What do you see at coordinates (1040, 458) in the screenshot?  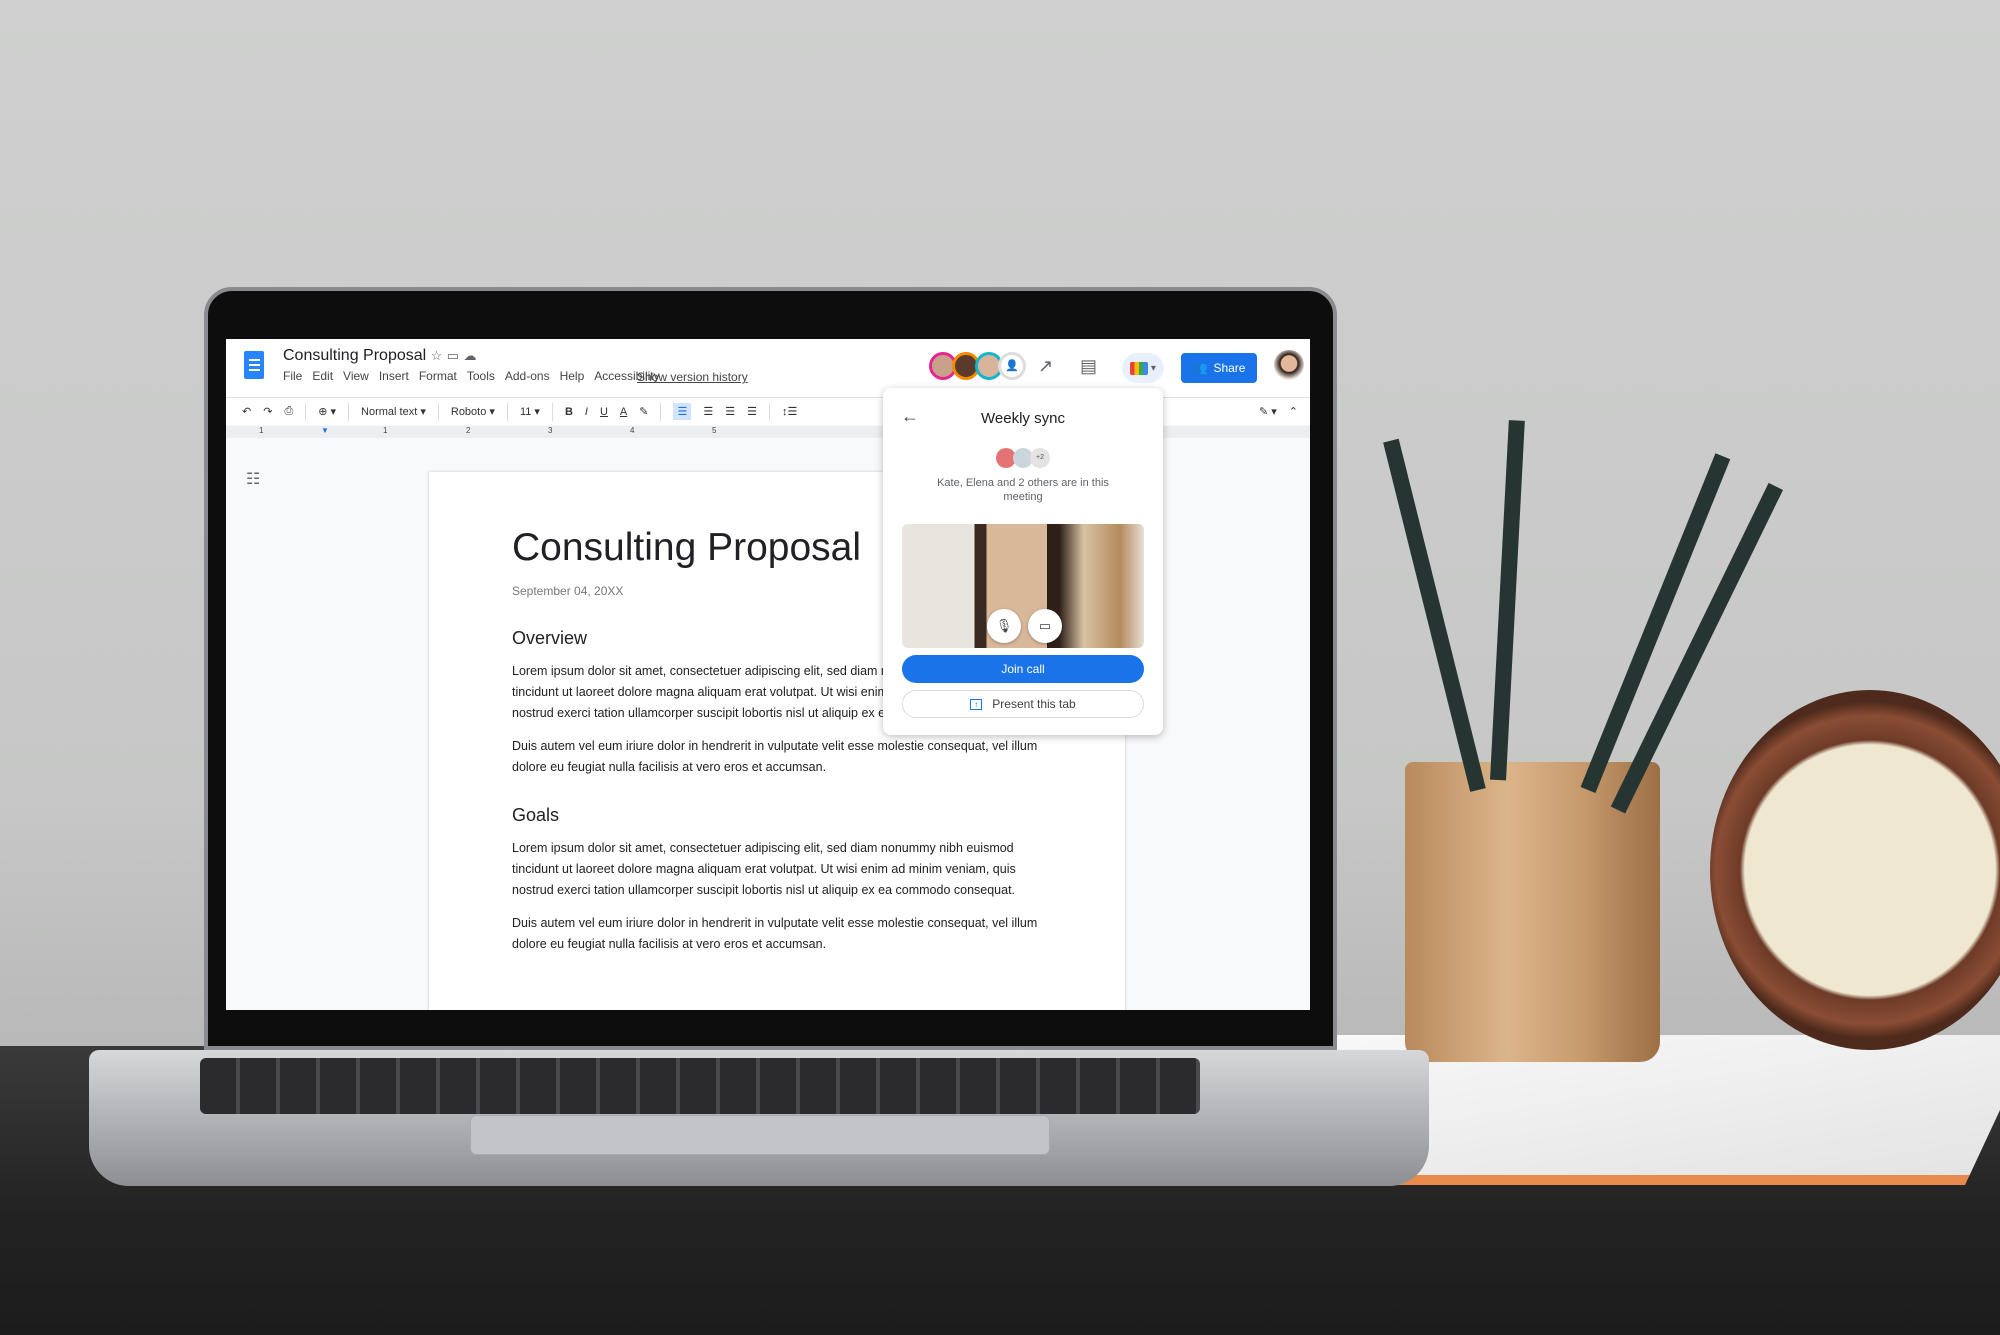 I see `extra-participants-badge: +2` at bounding box center [1040, 458].